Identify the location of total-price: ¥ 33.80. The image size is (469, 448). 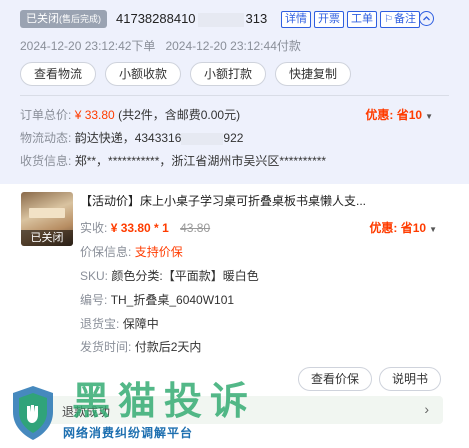
(94, 115).